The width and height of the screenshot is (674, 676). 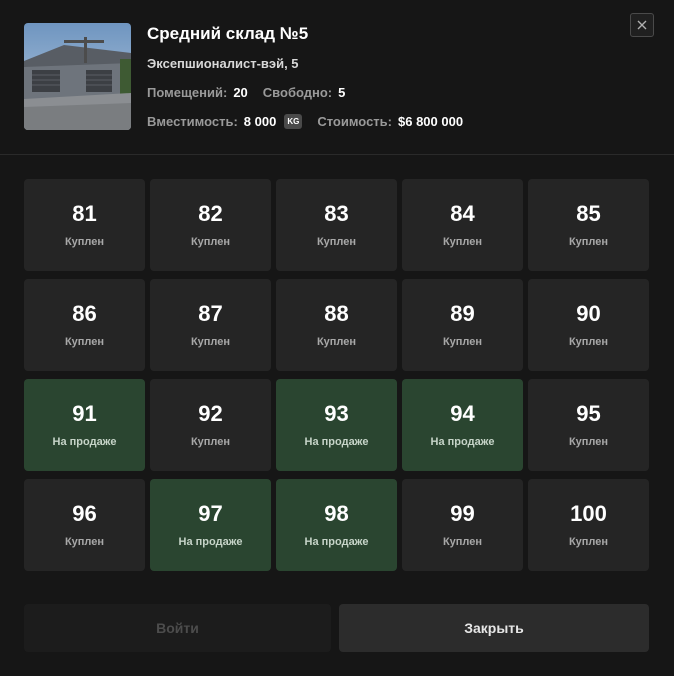 What do you see at coordinates (462, 213) in the screenshot?
I see `unit-number: 84` at bounding box center [462, 213].